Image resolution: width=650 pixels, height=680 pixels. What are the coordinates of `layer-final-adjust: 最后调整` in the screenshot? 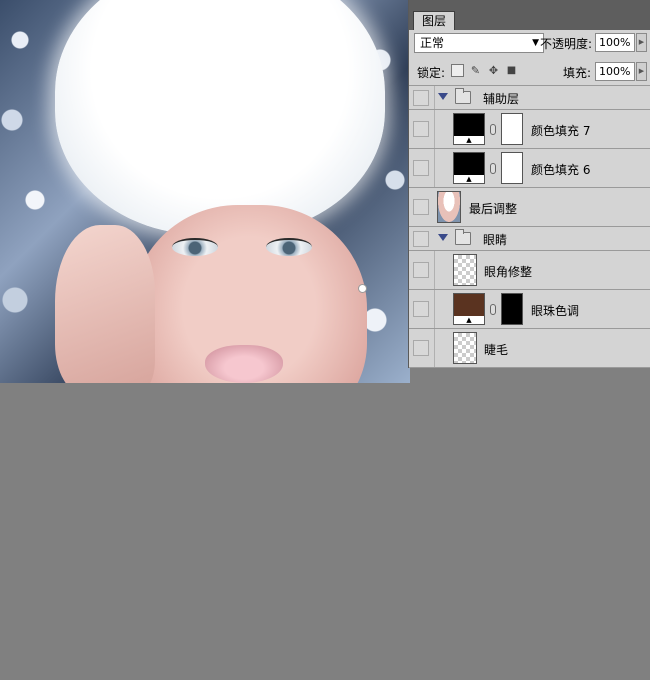 It's located at (529, 207).